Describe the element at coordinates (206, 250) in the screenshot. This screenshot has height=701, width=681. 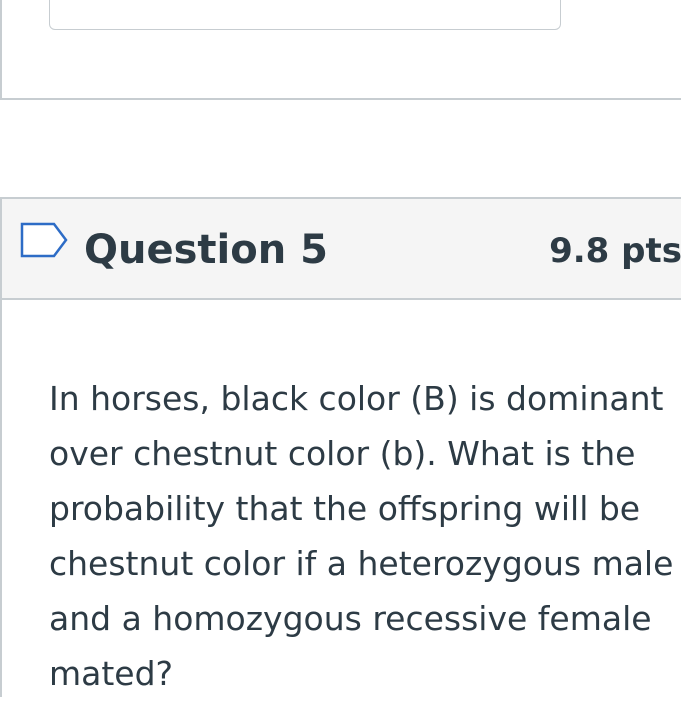
I see `question-title: Question 5` at that location.